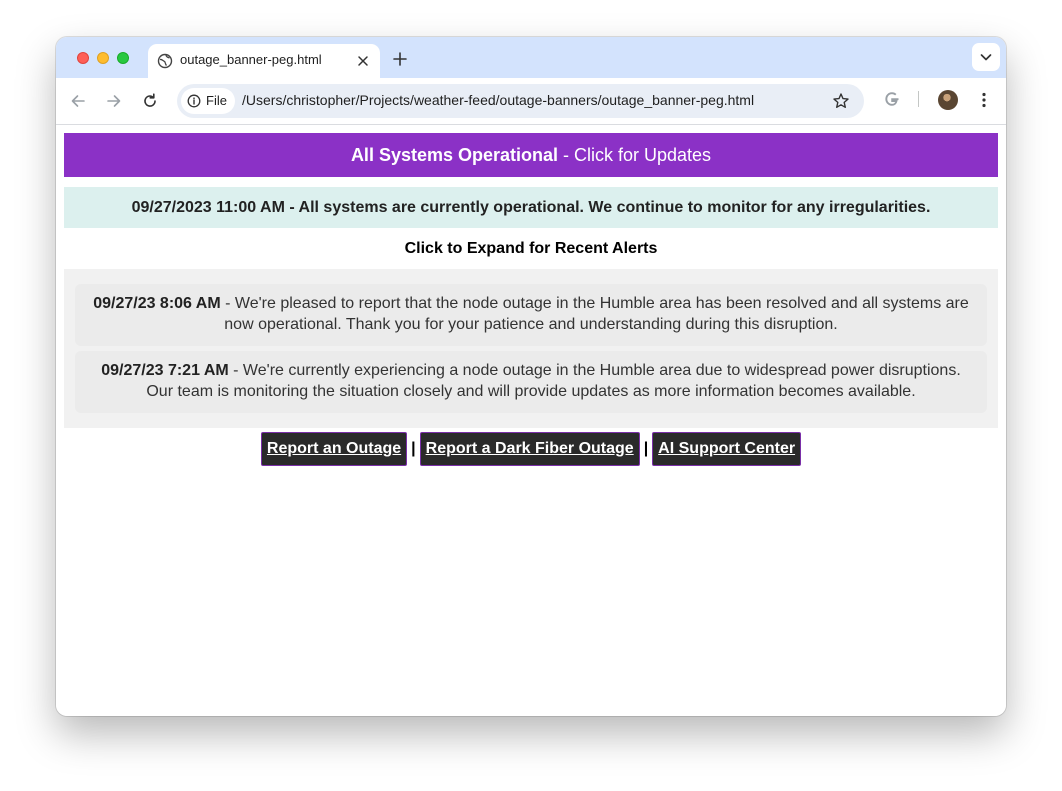 The image size is (1062, 791). Describe the element at coordinates (727, 449) in the screenshot. I see `support-center-button: AI Support Center` at that location.